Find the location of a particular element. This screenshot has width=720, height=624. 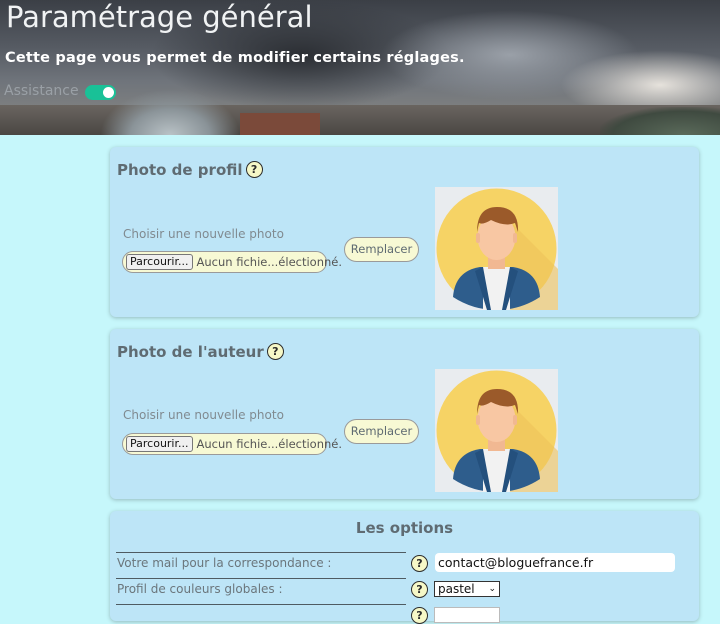

replace-author-photo-button: Remplacer is located at coordinates (381, 431).